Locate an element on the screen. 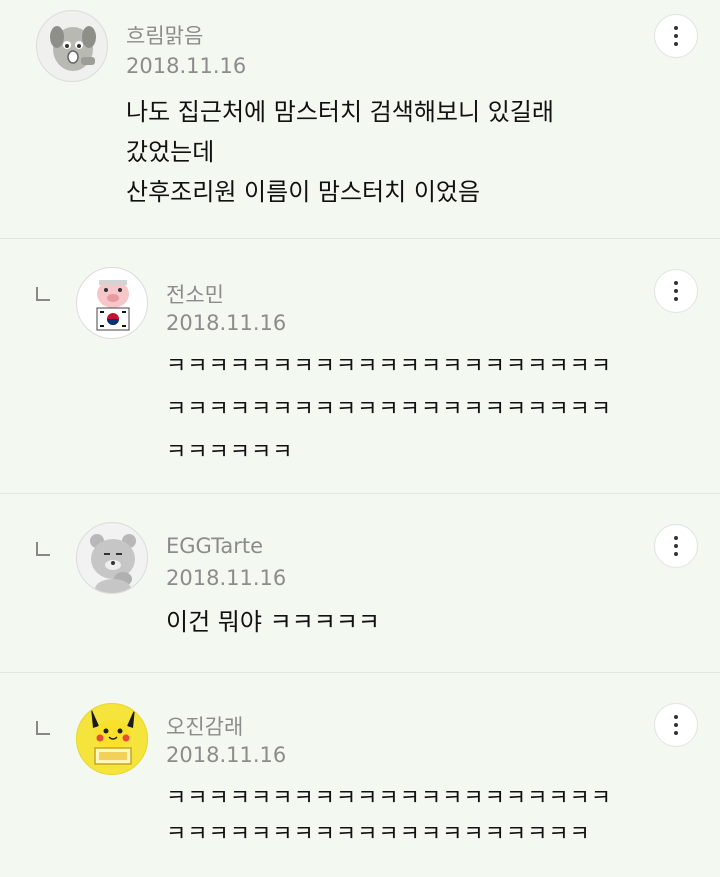  author-name: 흐림맑음 is located at coordinates (164, 35).